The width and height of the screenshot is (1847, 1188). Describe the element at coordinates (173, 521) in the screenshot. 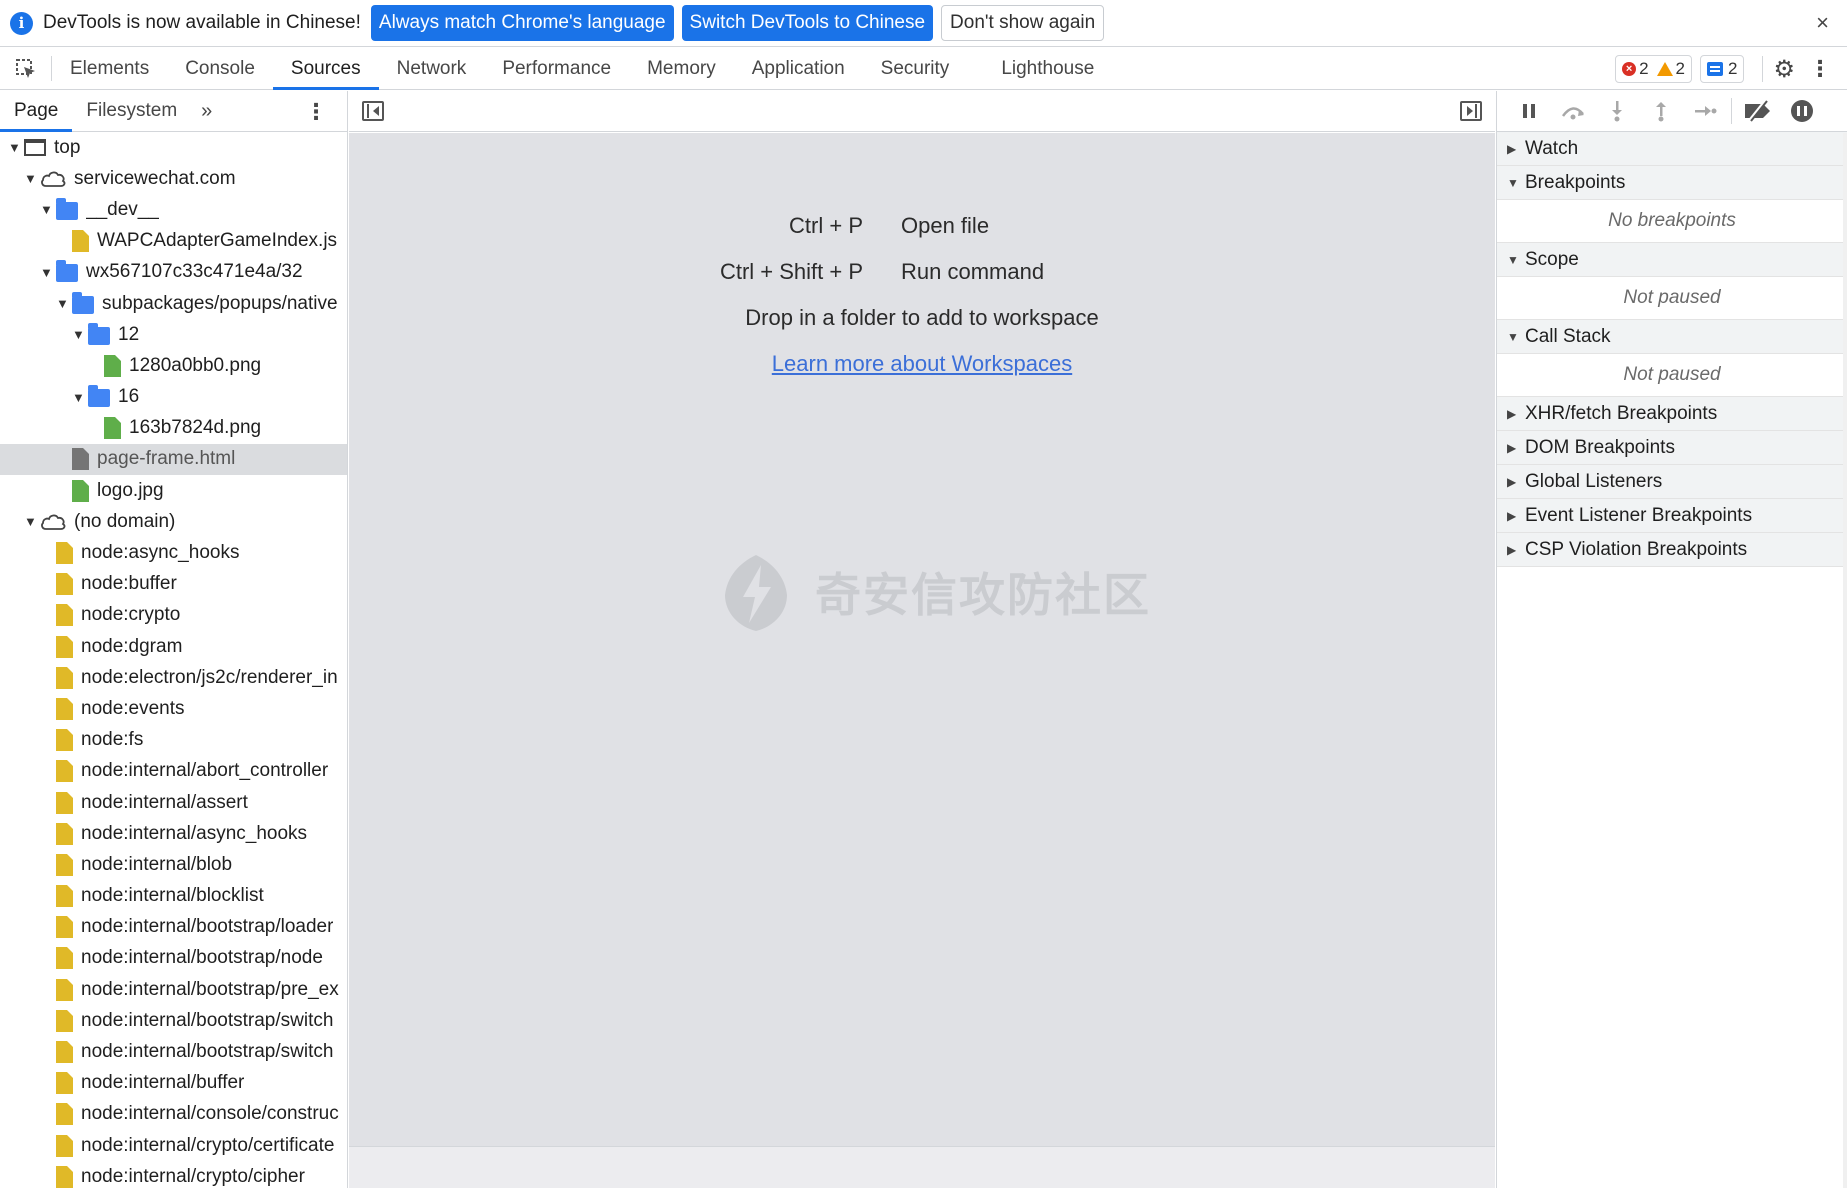

I see `tree-folder-row: ▼ (no domain)` at that location.